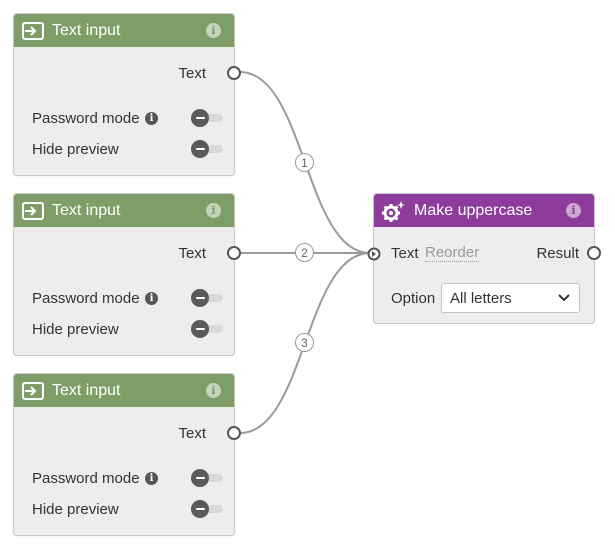 The height and width of the screenshot is (550, 615). I want to click on gear-sparkle-icon, so click(393, 211).